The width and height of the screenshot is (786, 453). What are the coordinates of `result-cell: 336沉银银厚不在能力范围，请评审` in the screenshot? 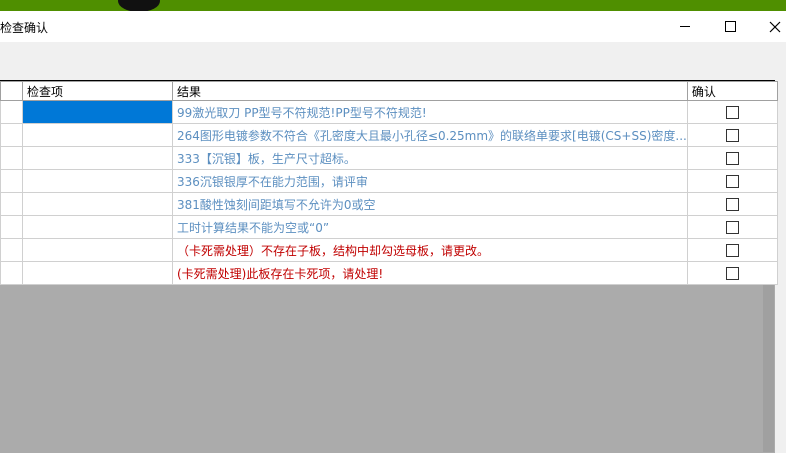 It's located at (430, 181).